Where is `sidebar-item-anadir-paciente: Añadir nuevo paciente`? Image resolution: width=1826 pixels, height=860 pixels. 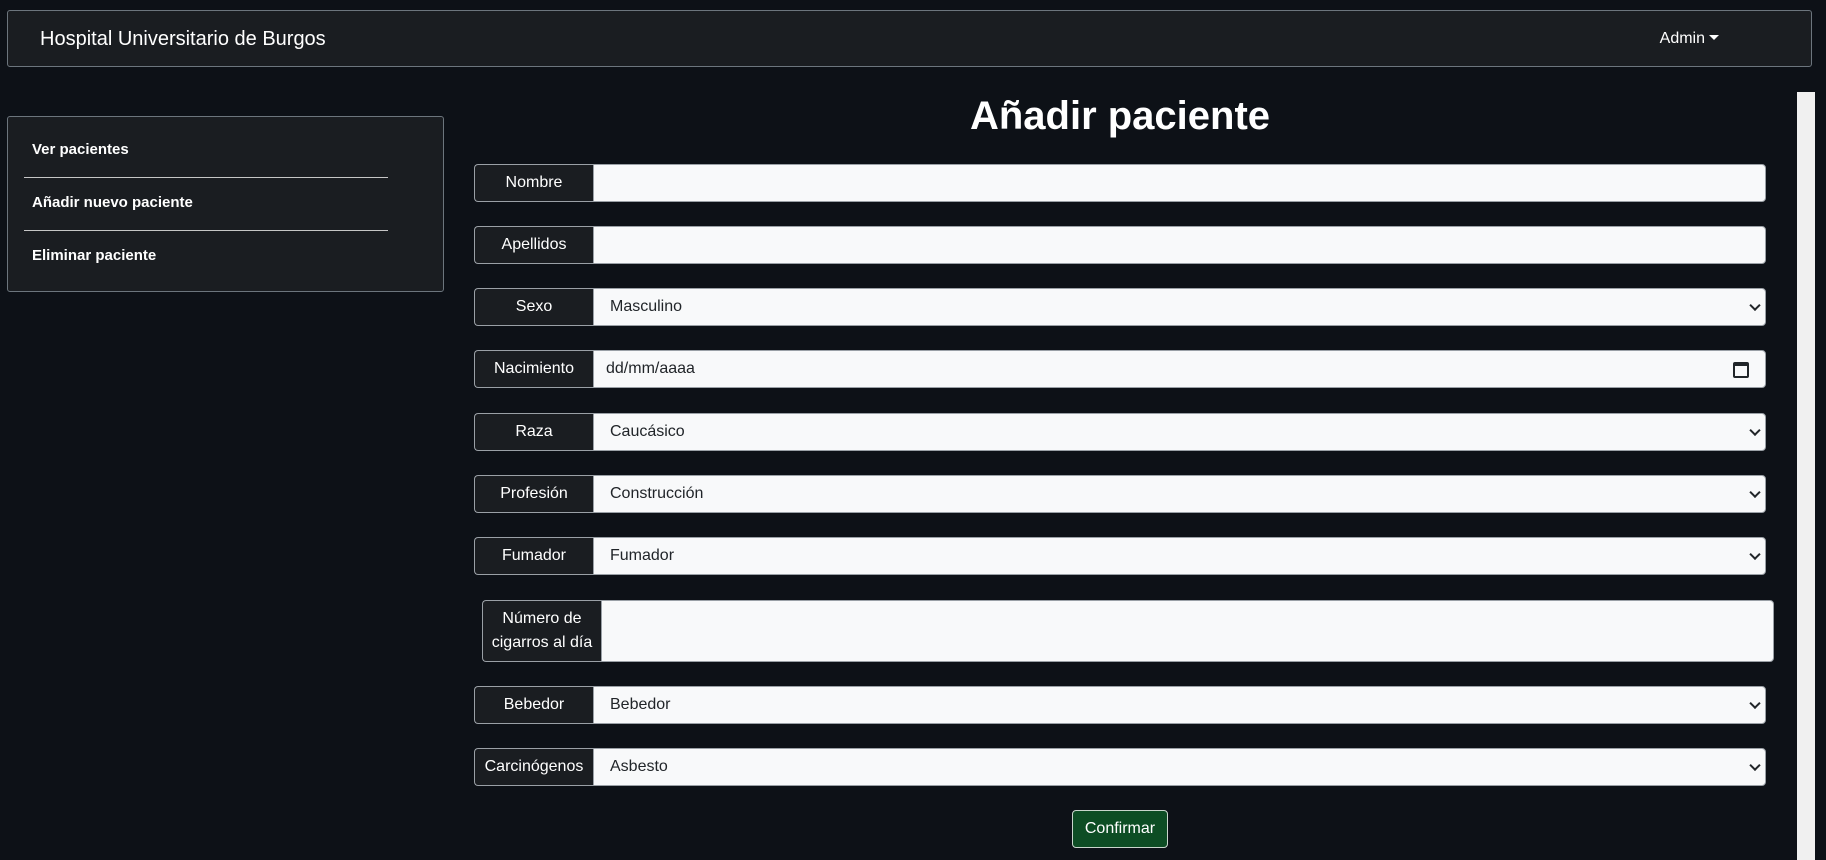
sidebar-item-anadir-paciente: Añadir nuevo paciente is located at coordinates (112, 202).